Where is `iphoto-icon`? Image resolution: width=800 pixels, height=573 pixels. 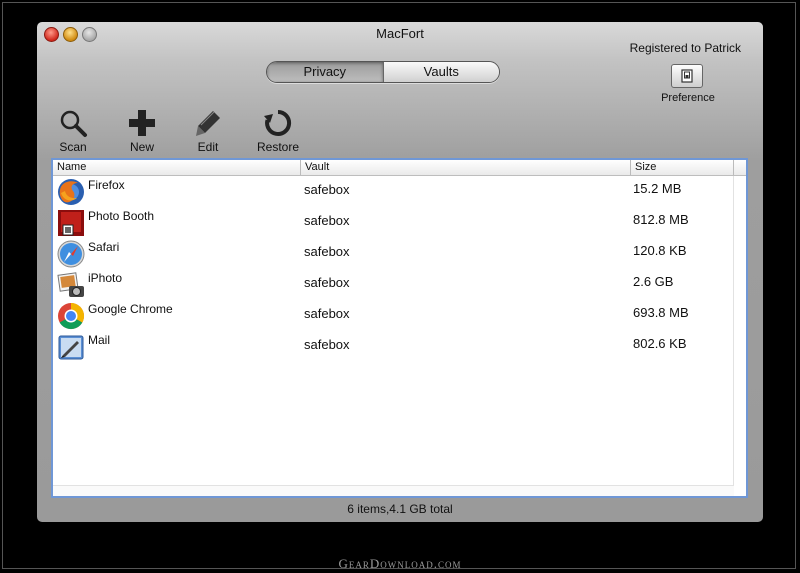
iphoto-icon is located at coordinates (70, 284).